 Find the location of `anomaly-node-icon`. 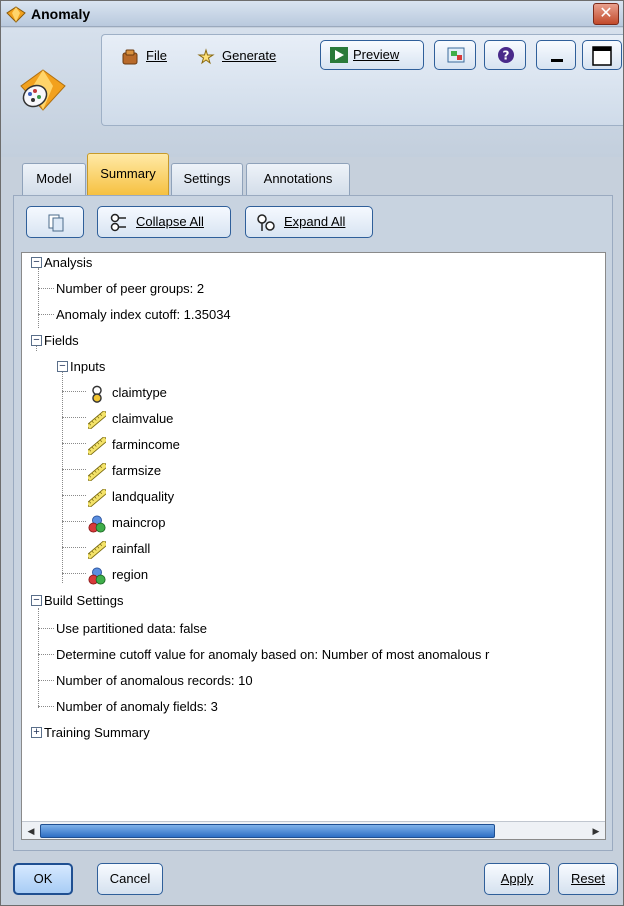

anomaly-node-icon is located at coordinates (43, 90).